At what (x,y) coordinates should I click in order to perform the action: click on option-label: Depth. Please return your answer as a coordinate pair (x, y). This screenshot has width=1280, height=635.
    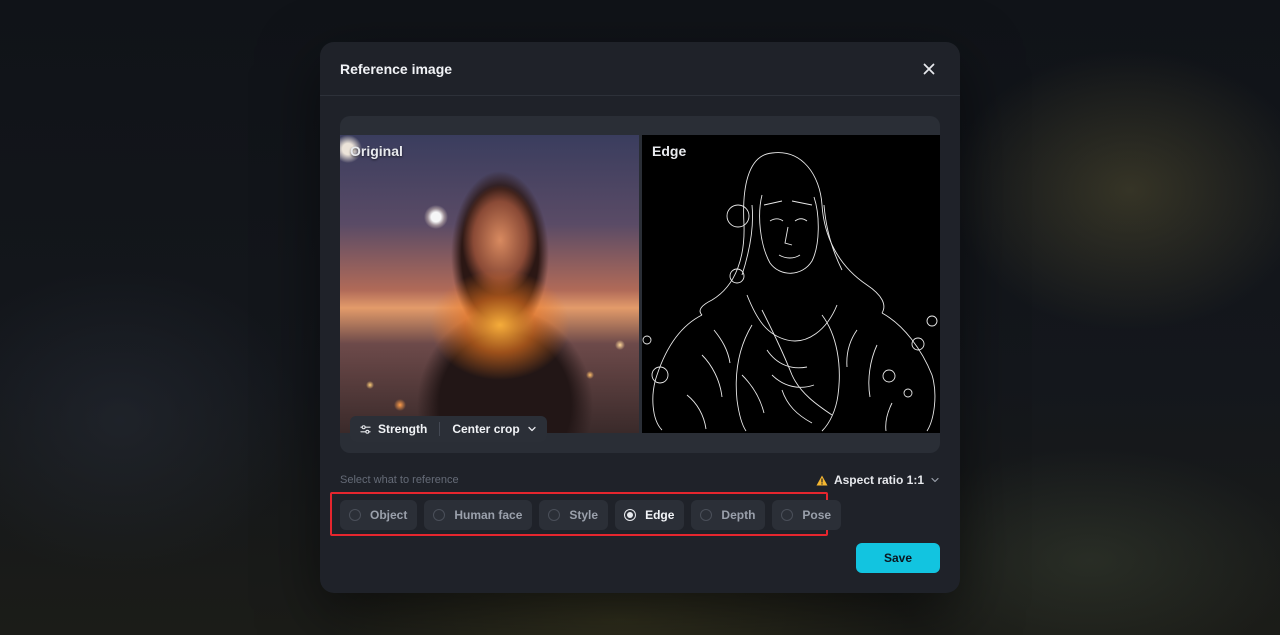
    Looking at the image, I should click on (738, 515).